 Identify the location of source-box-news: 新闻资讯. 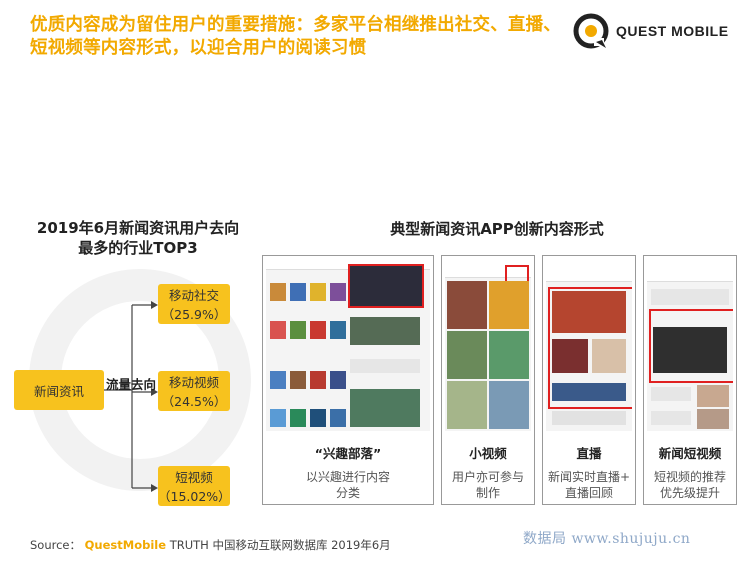
(59, 390).